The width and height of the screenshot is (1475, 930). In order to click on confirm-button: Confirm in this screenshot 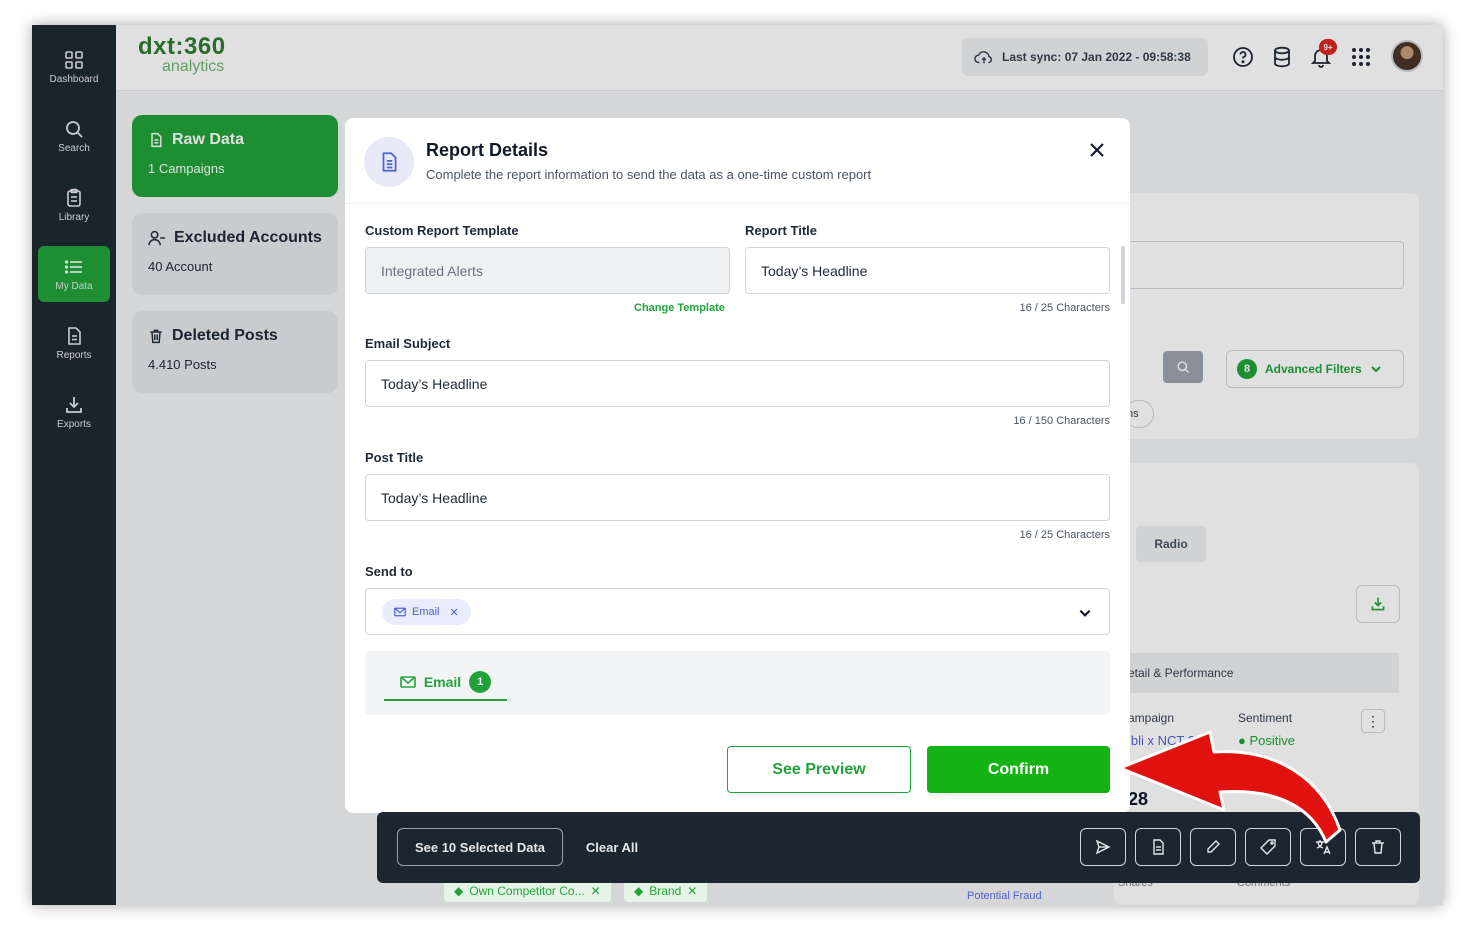, I will do `click(1018, 769)`.